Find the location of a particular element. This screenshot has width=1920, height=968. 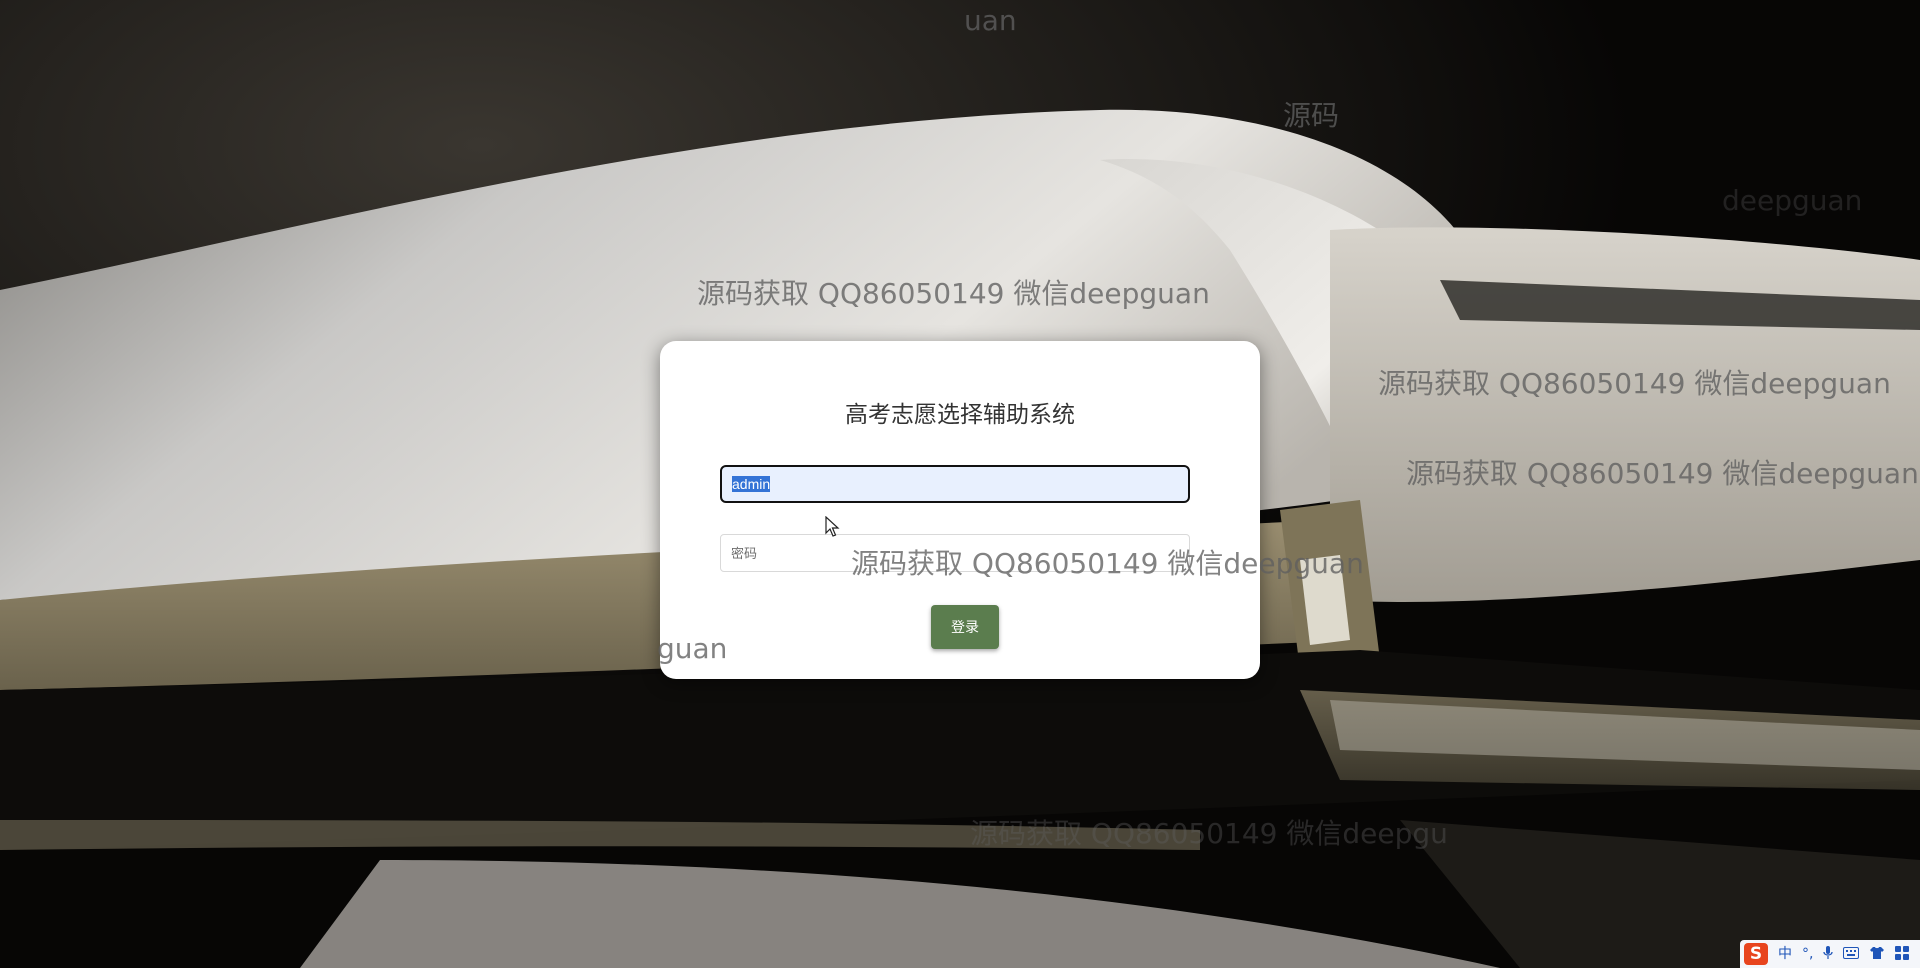

login-card: 高考志愿选择辅助系统 登录 is located at coordinates (960, 510).